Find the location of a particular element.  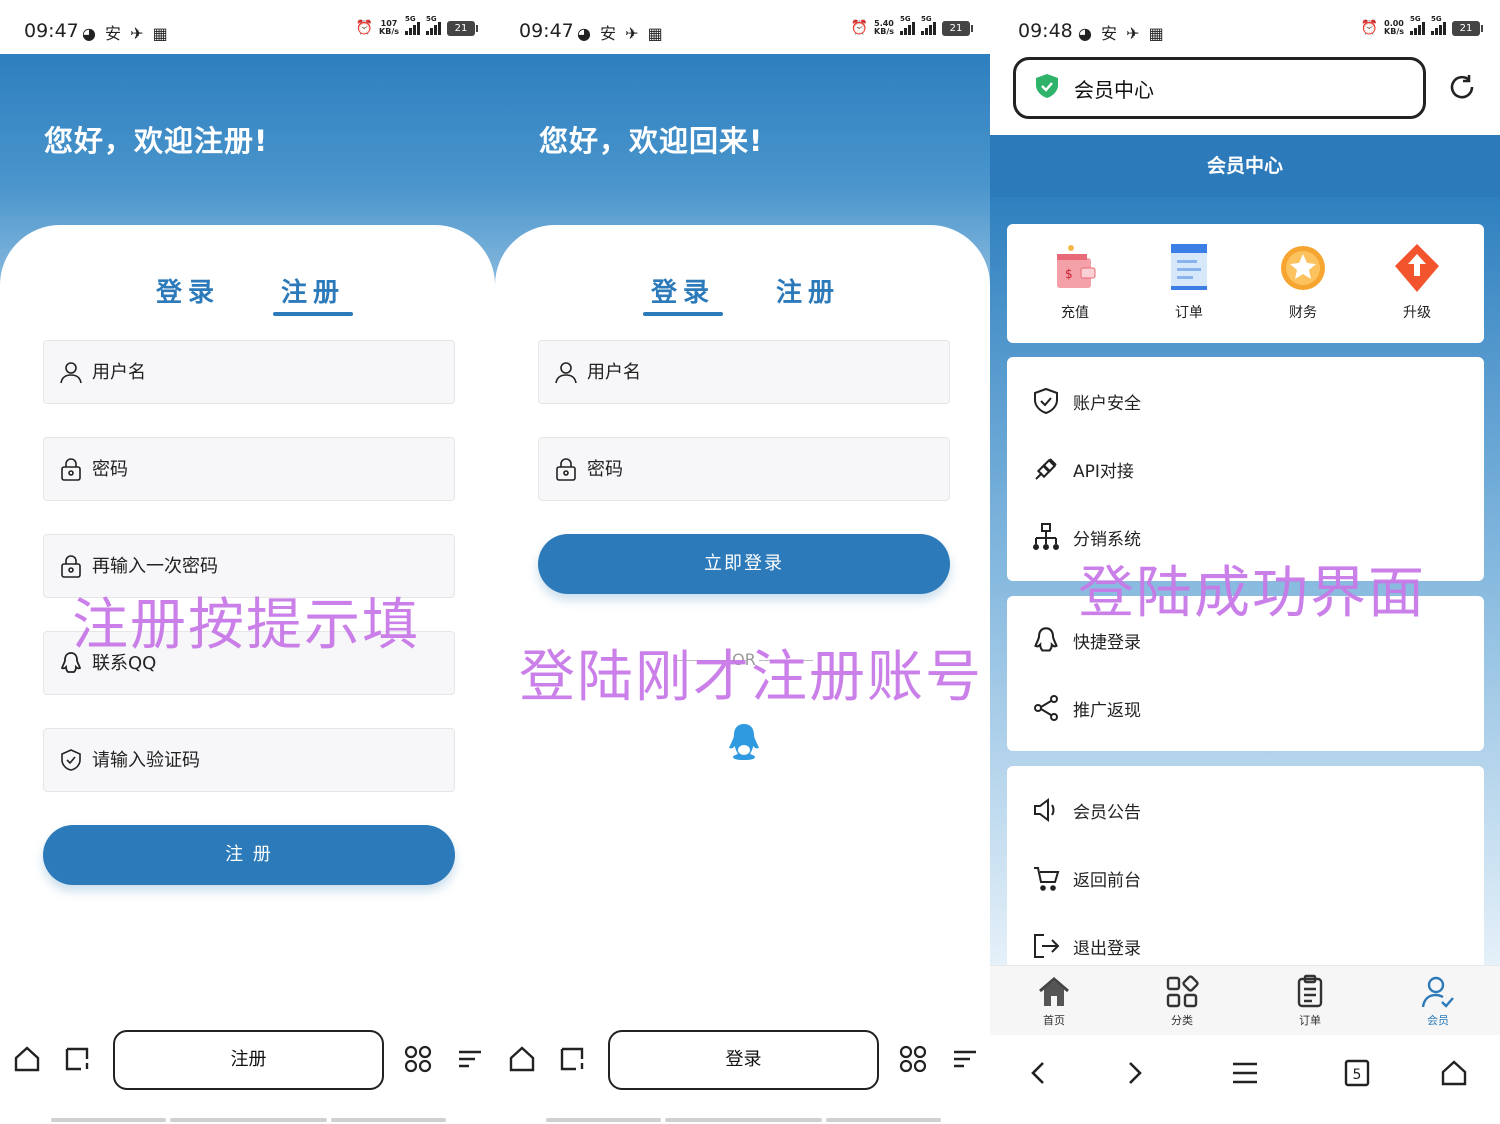

menu-label: API对接 is located at coordinates (1103, 471).